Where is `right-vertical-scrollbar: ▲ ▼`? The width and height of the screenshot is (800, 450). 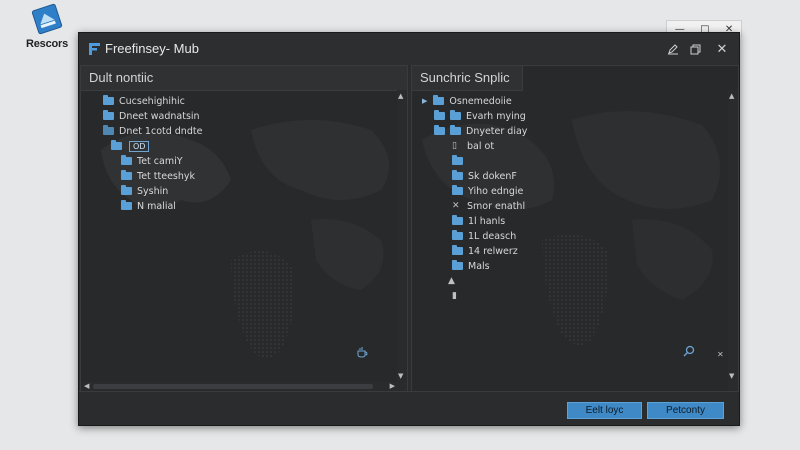
right-vertical-scrollbar: ▲ ▼ is located at coordinates (733, 241).